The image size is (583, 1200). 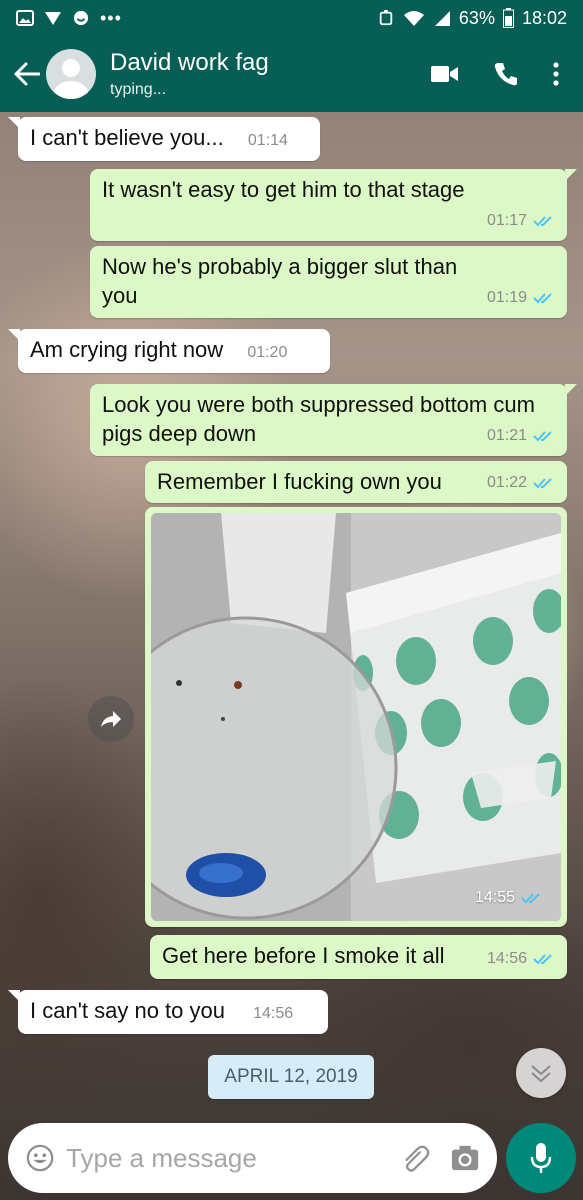 I want to click on alarm-icon, so click(x=386, y=18).